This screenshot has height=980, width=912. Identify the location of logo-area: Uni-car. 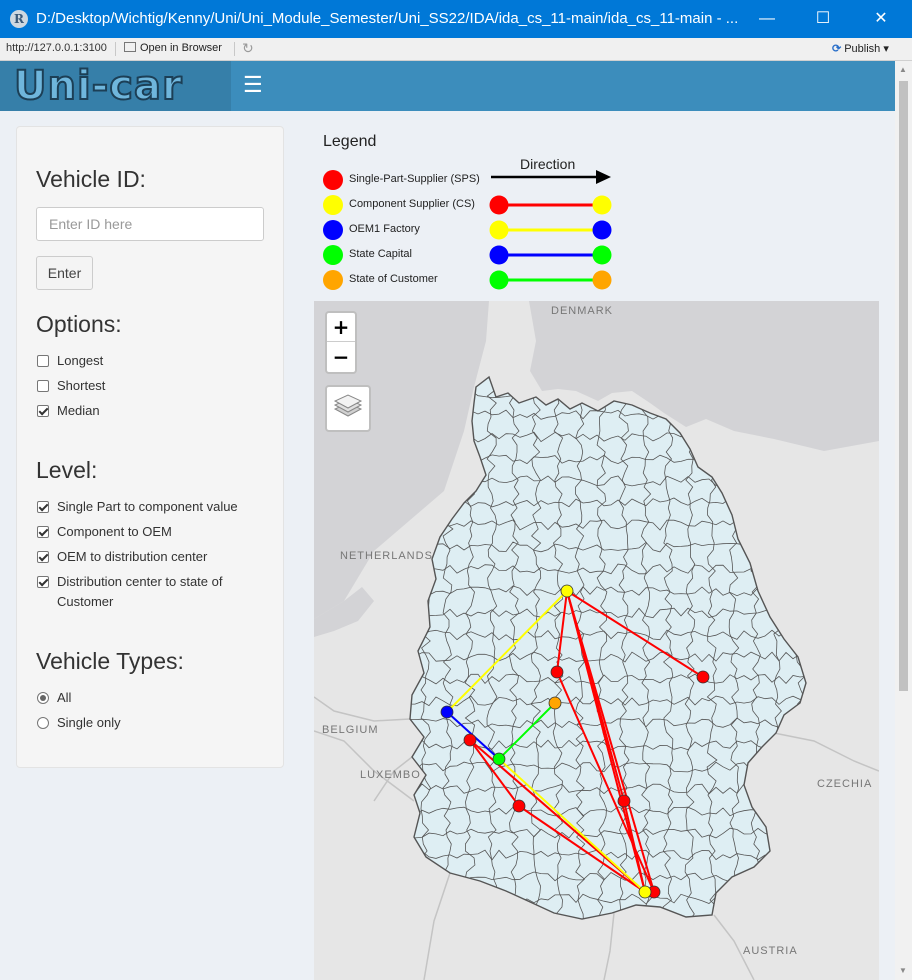
(115, 86).